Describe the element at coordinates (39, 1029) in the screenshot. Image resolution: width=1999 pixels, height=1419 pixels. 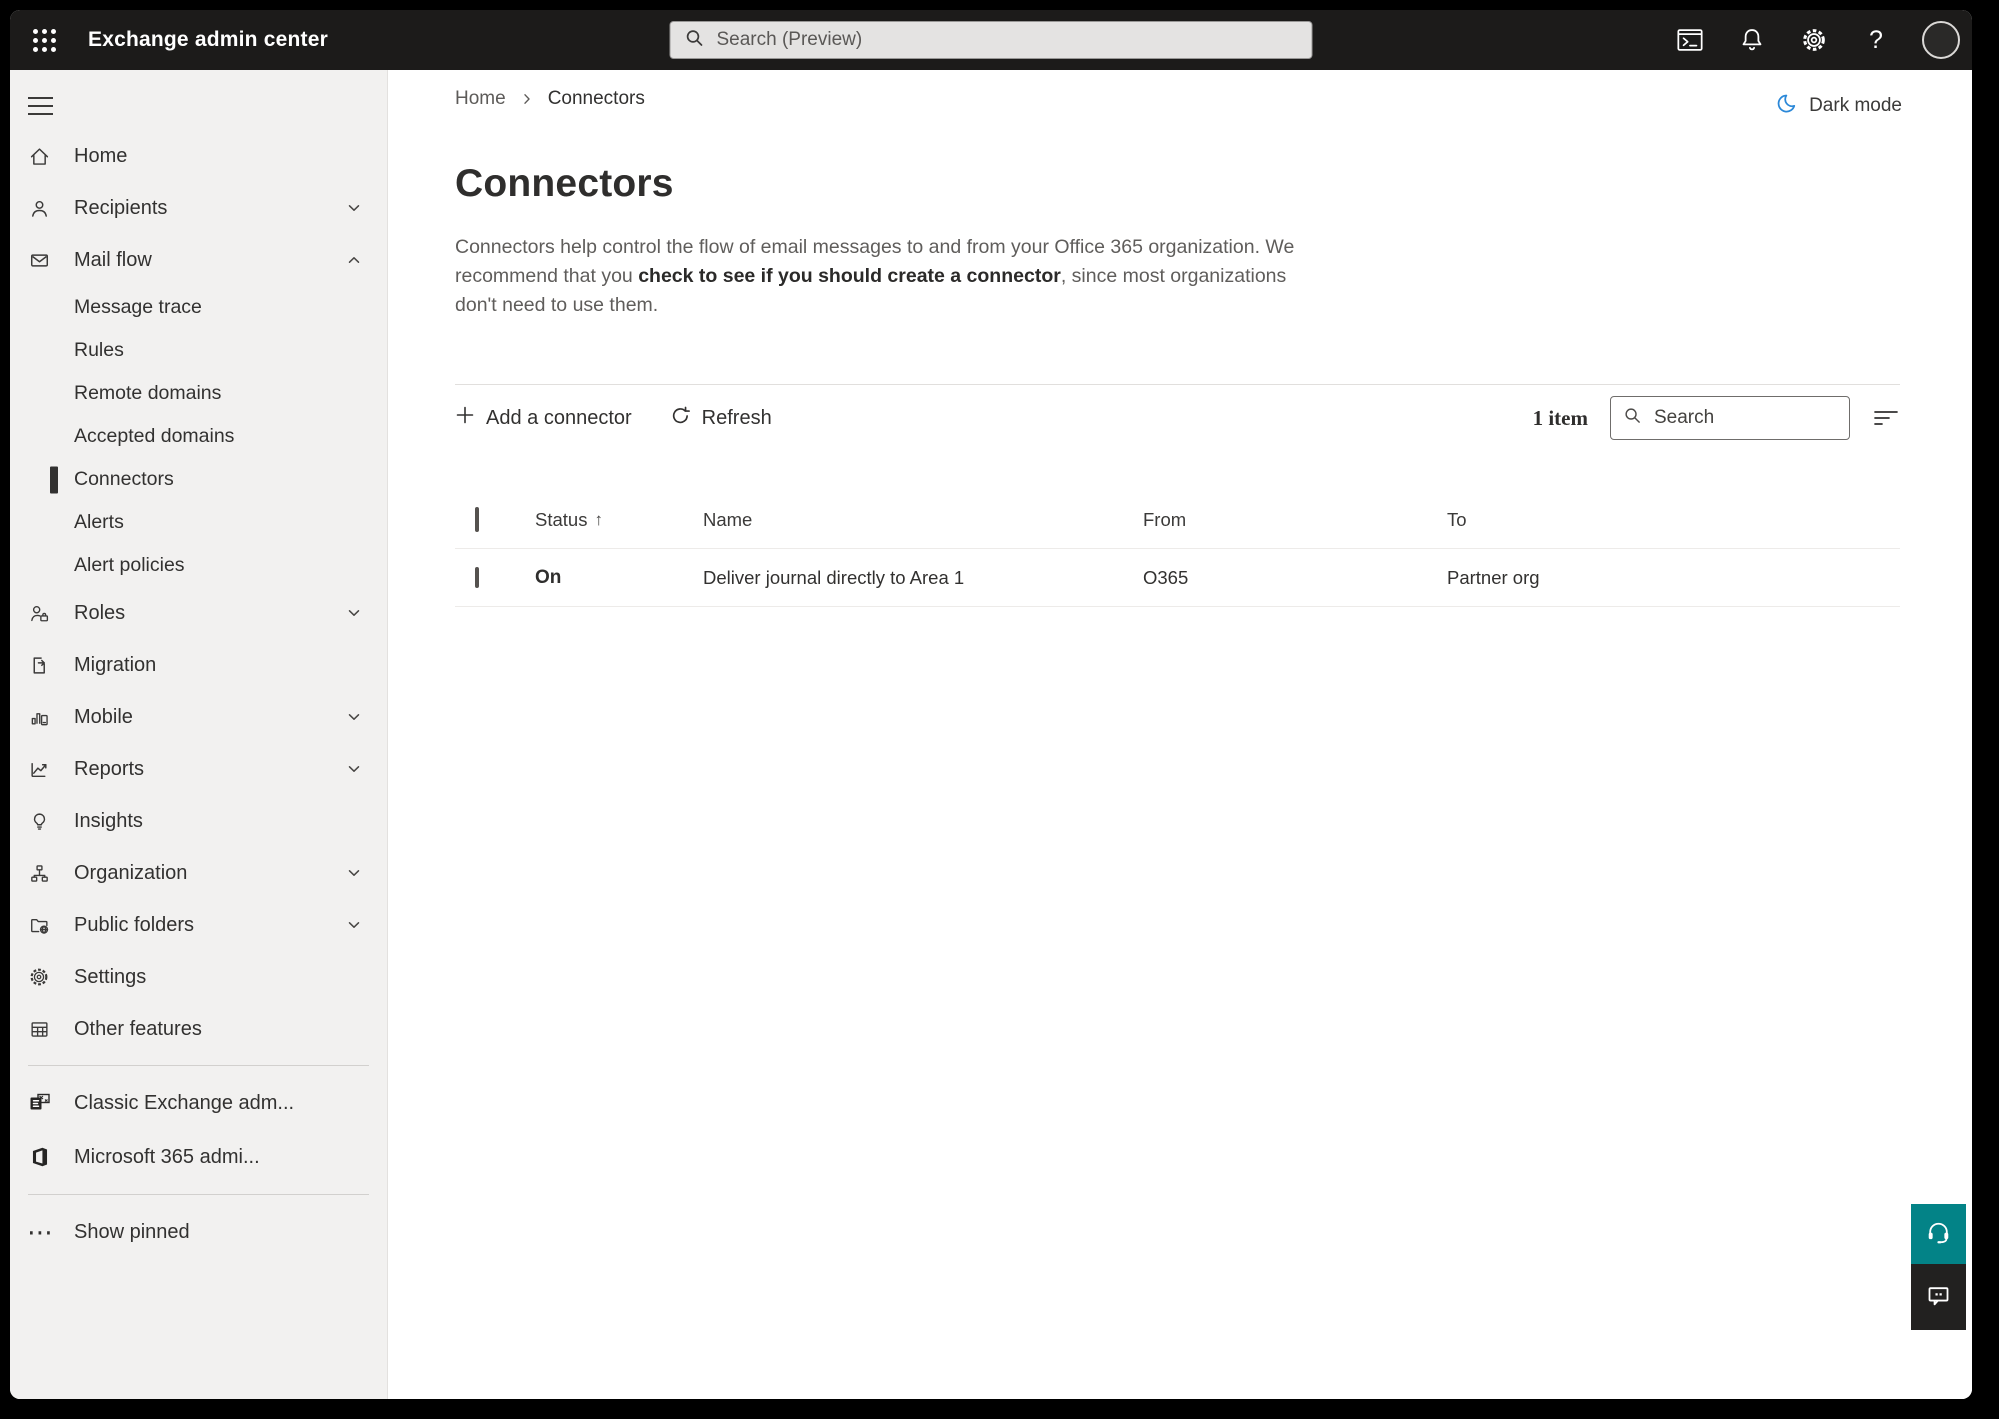
I see `table-grid-icon` at that location.